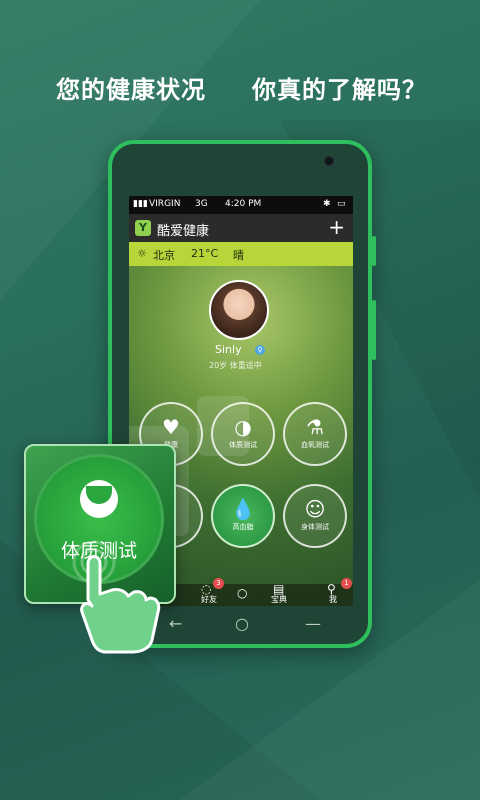 Image resolution: width=480 pixels, height=800 pixels. What do you see at coordinates (235, 365) in the screenshot?
I see `profile-status: 20岁 体重适中` at bounding box center [235, 365].